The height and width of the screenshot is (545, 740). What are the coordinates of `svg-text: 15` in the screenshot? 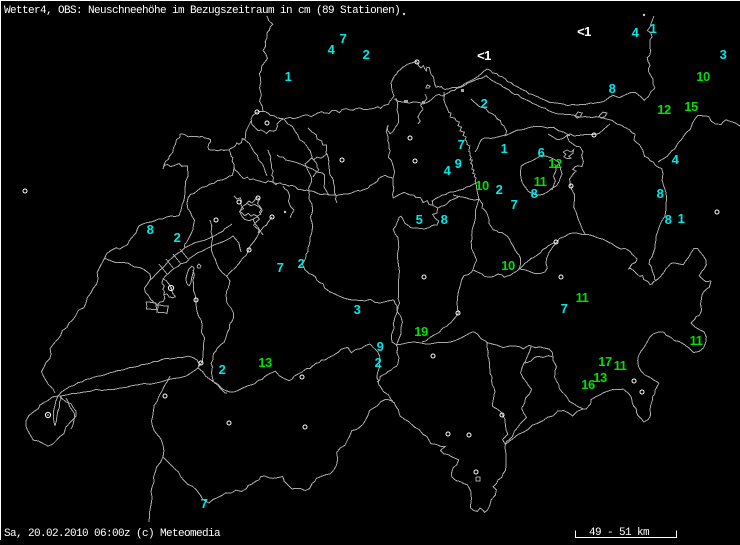 It's located at (691, 106).